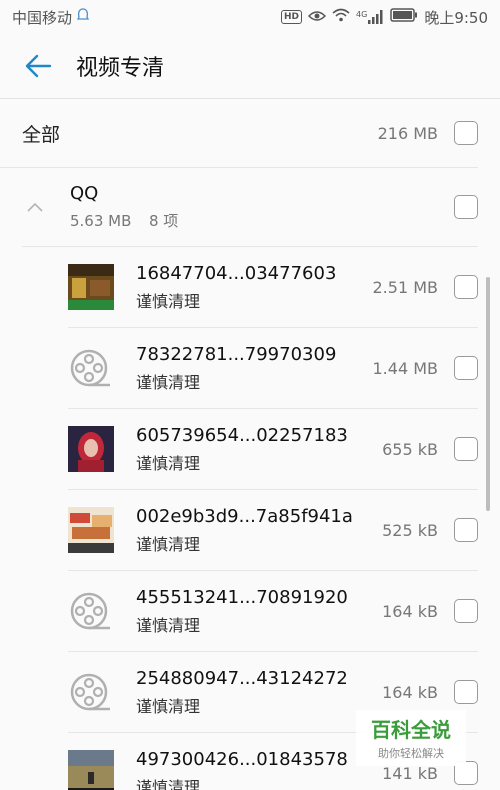 The height and width of the screenshot is (790, 500). What do you see at coordinates (405, 368) in the screenshot?
I see `file-size: 1.44 MB` at bounding box center [405, 368].